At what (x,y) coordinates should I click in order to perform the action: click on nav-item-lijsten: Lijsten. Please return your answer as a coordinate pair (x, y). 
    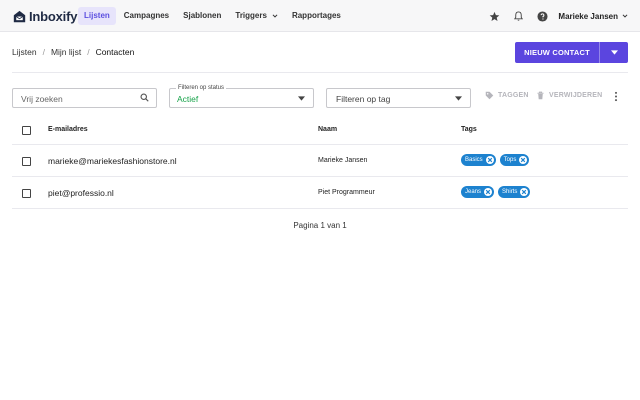
    Looking at the image, I should click on (97, 16).